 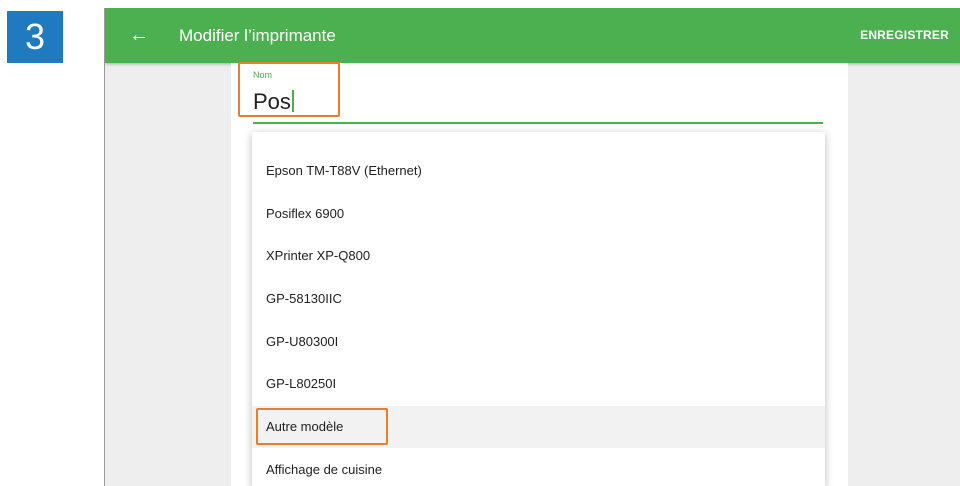 What do you see at coordinates (538, 384) in the screenshot?
I see `dropdown-item: GP-L80250I` at bounding box center [538, 384].